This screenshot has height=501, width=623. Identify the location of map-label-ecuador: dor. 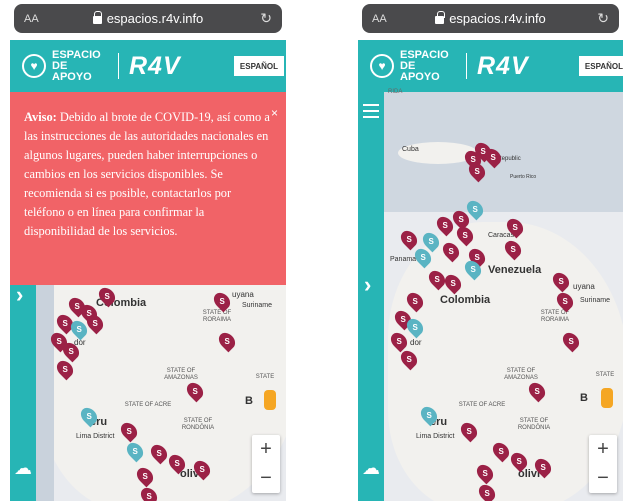
(416, 342).